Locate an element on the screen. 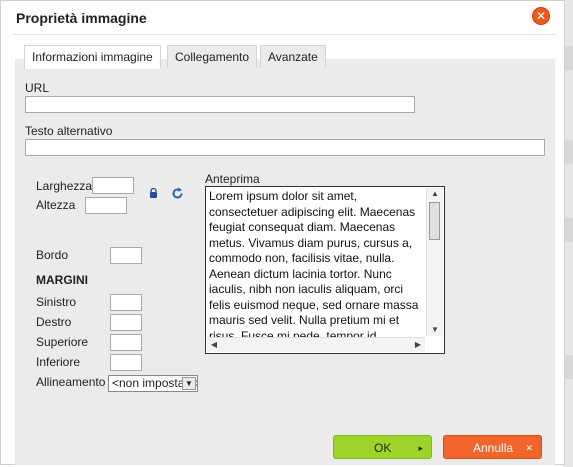 The width and height of the screenshot is (573, 467). close-button: ✕ is located at coordinates (541, 16).